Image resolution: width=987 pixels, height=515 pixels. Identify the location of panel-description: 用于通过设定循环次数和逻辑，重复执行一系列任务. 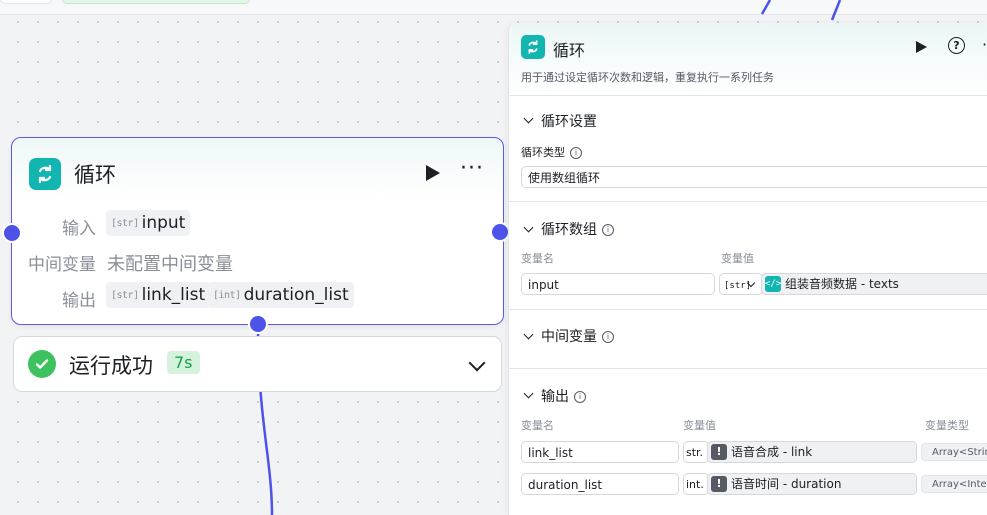
(647, 77).